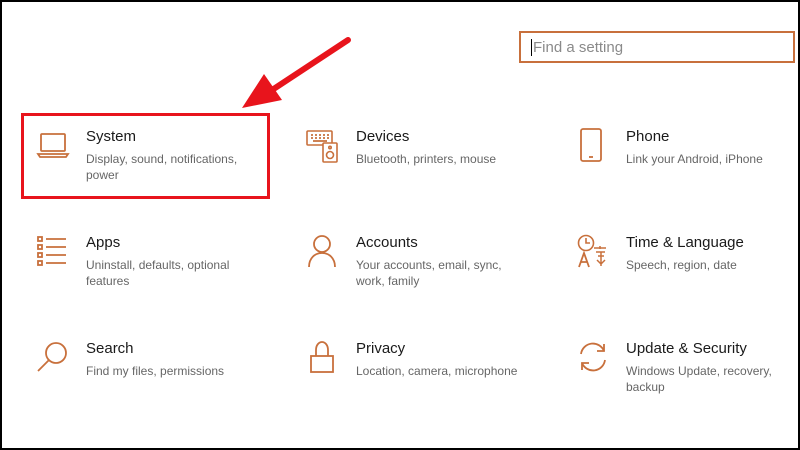  Describe the element at coordinates (324, 252) in the screenshot. I see `person-icon` at that location.